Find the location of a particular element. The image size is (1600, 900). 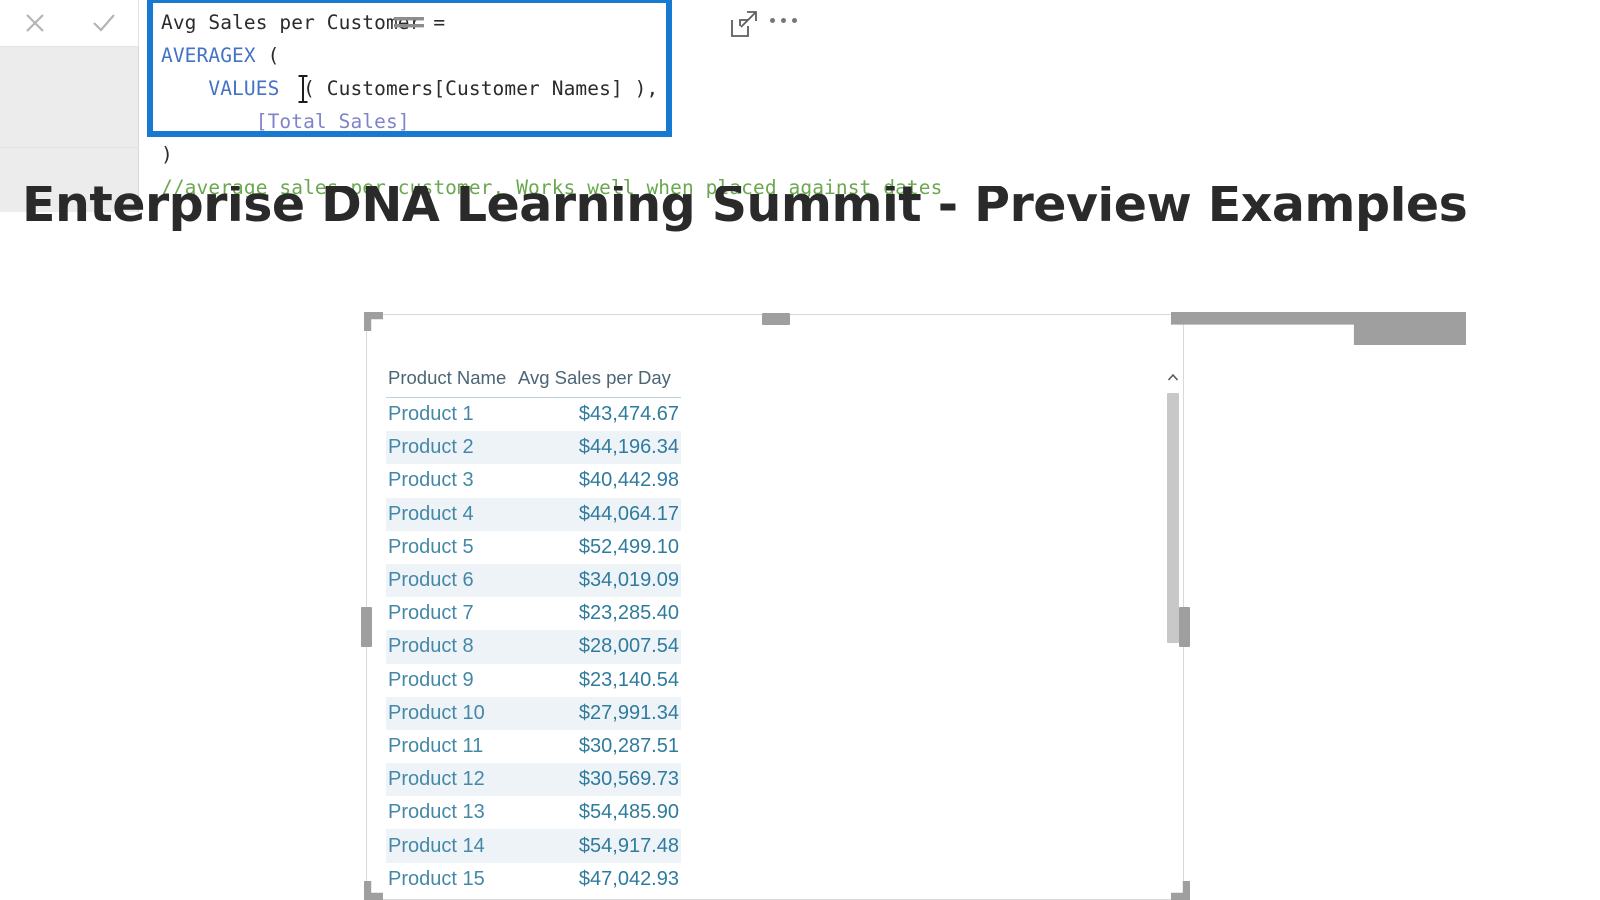

formula-action-bar is located at coordinates (69, 23).